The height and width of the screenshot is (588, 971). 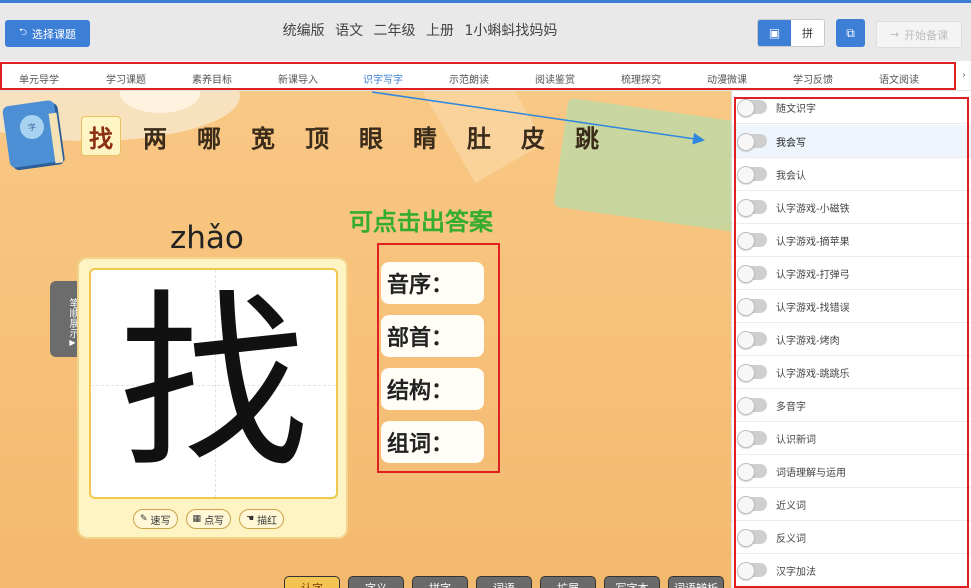 What do you see at coordinates (64, 319) in the screenshot?
I see `stroke-order-tab: 笔顺展示▶` at bounding box center [64, 319].